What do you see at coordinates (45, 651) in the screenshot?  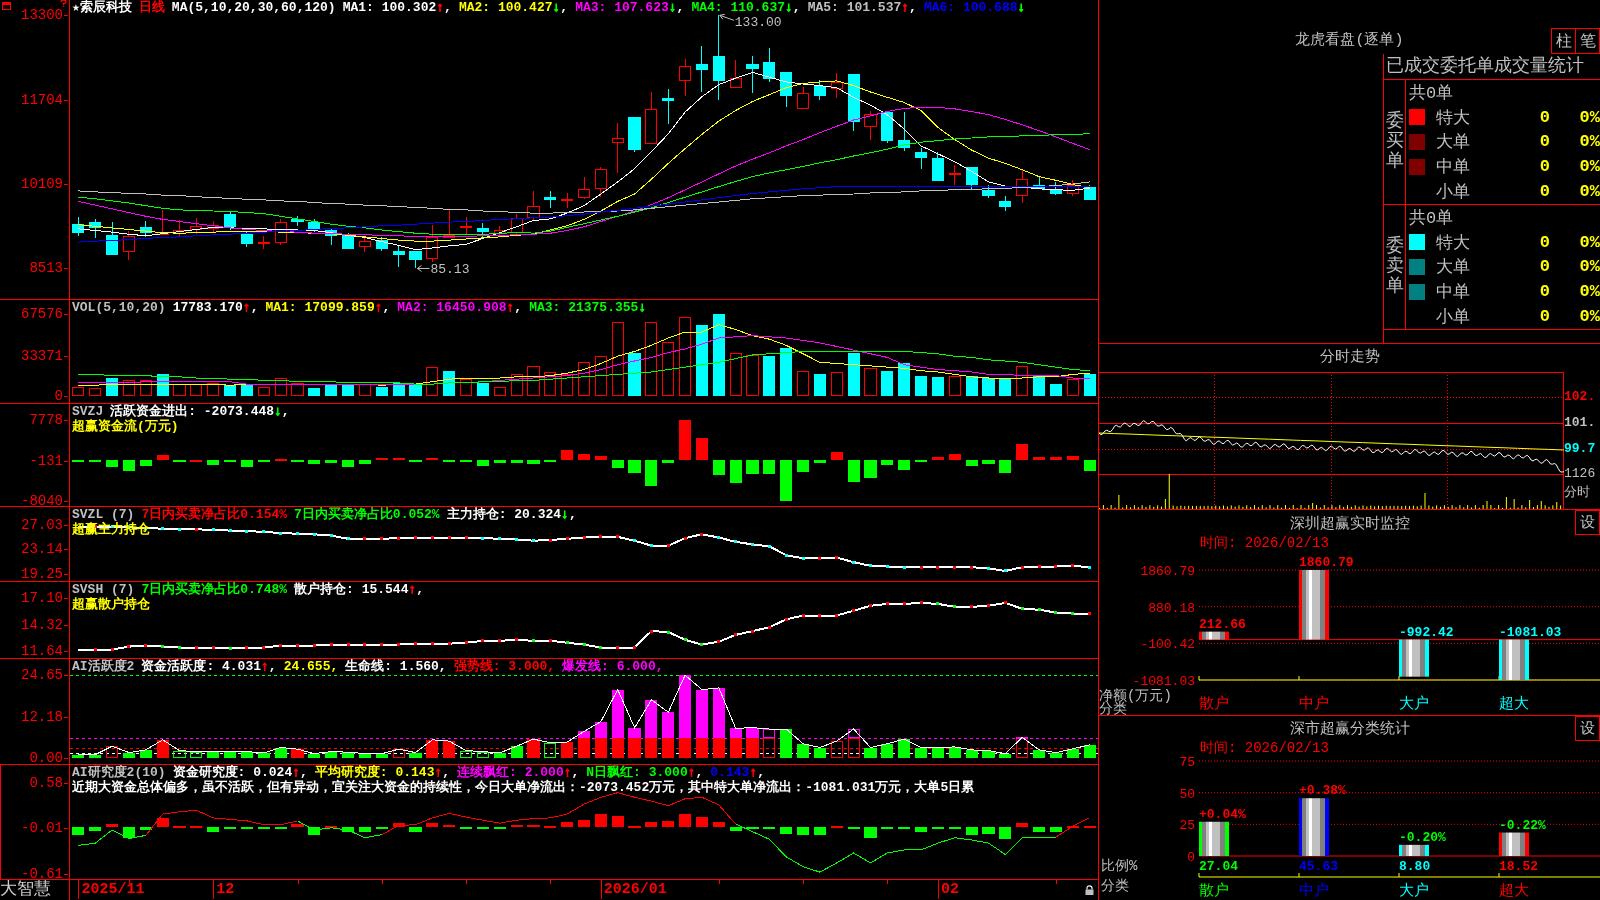 I see `axis-label: 11.64` at bounding box center [45, 651].